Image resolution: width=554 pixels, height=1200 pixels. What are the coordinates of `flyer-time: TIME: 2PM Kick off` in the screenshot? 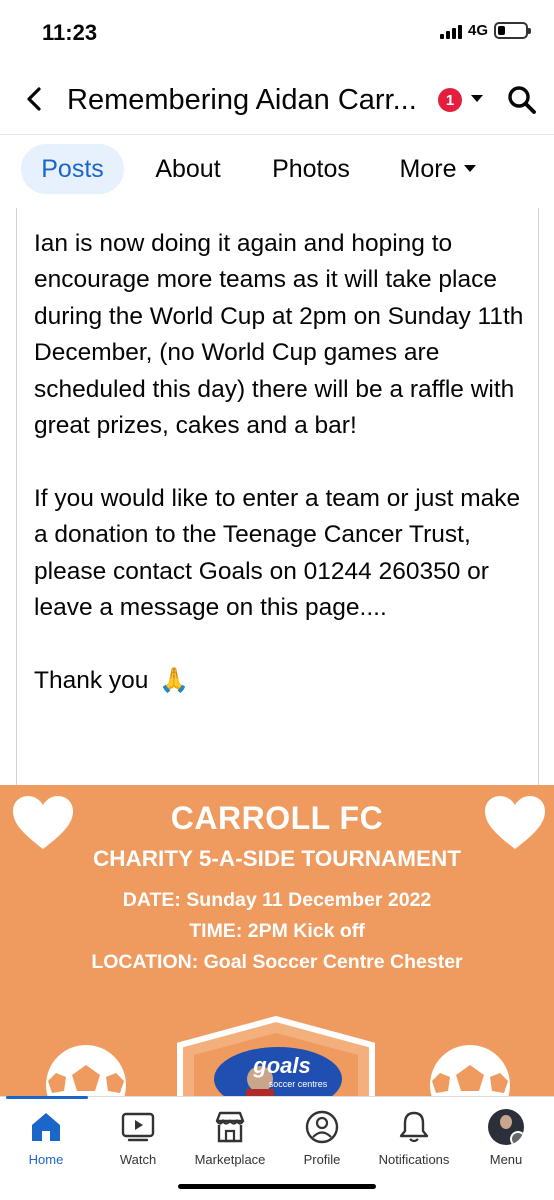 It's located at (277, 931).